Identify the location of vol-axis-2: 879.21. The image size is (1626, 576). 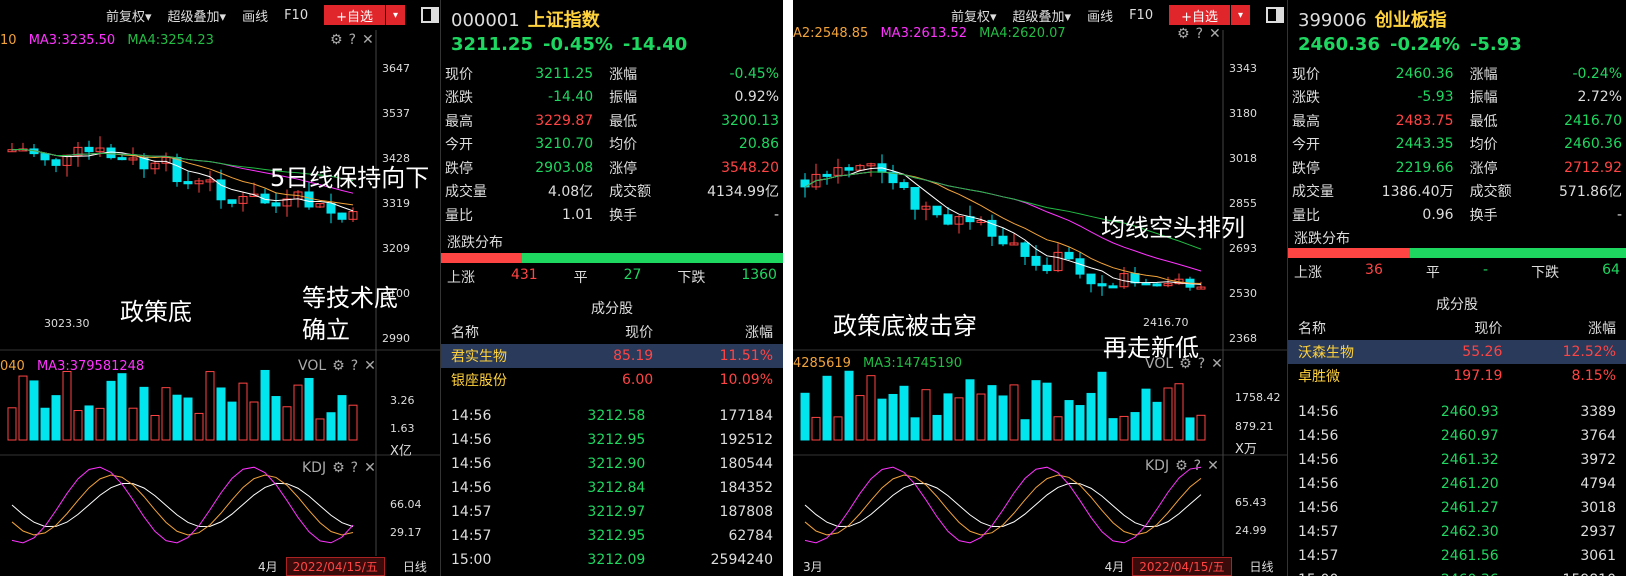
(1254, 426).